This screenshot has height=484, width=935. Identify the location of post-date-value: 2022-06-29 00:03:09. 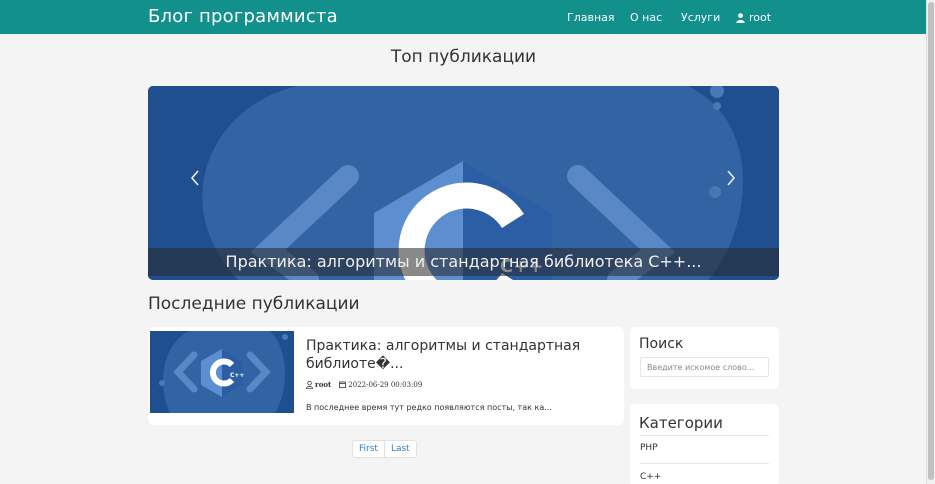
(385, 384).